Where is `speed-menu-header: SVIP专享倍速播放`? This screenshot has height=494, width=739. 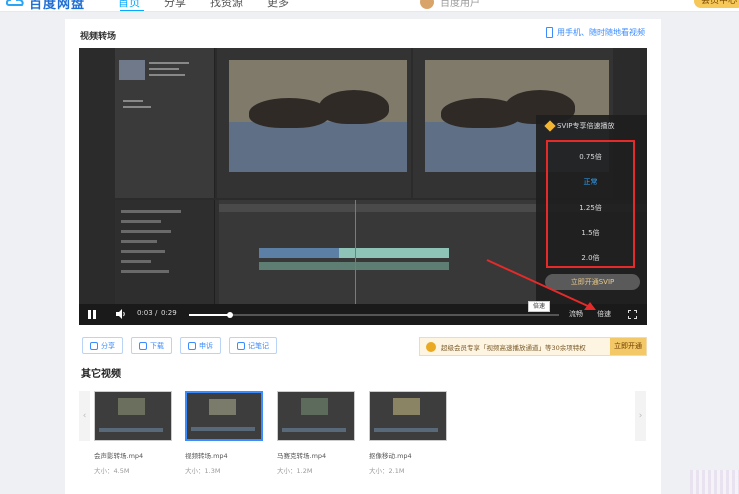
speed-menu-header: SVIP专享倍速播放 is located at coordinates (579, 126).